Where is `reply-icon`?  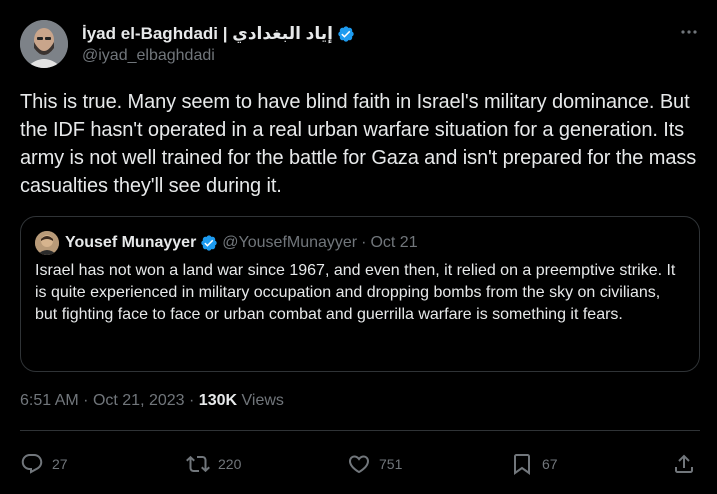
reply-icon is located at coordinates (32, 464).